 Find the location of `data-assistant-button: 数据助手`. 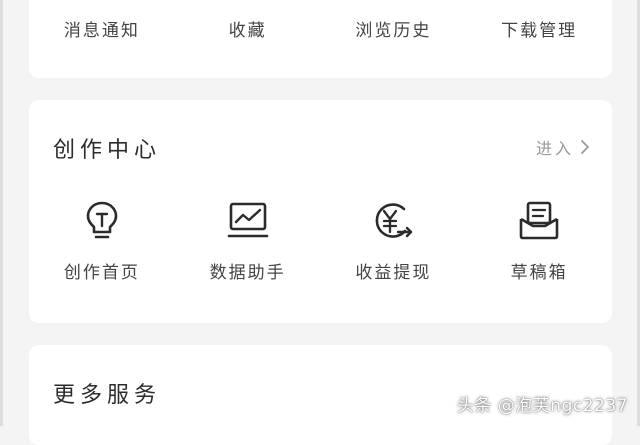

data-assistant-button: 数据助手 is located at coordinates (248, 241).